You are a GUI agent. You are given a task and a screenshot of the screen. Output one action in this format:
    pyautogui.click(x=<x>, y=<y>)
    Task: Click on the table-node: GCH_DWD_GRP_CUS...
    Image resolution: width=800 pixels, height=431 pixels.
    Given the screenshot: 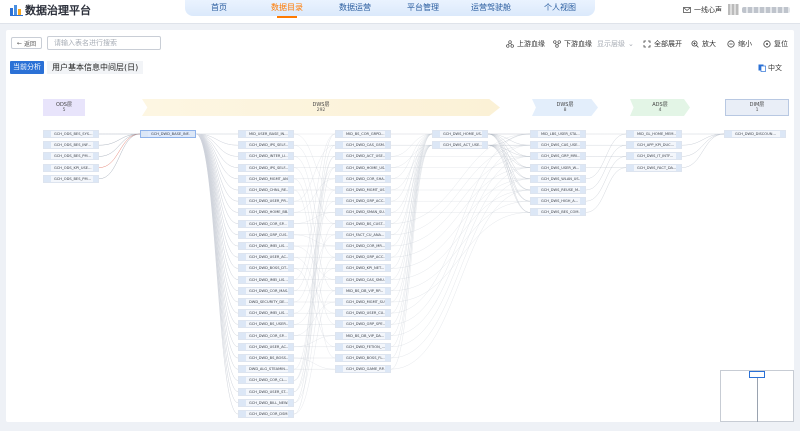 What is the action you would take?
    pyautogui.click(x=266, y=234)
    